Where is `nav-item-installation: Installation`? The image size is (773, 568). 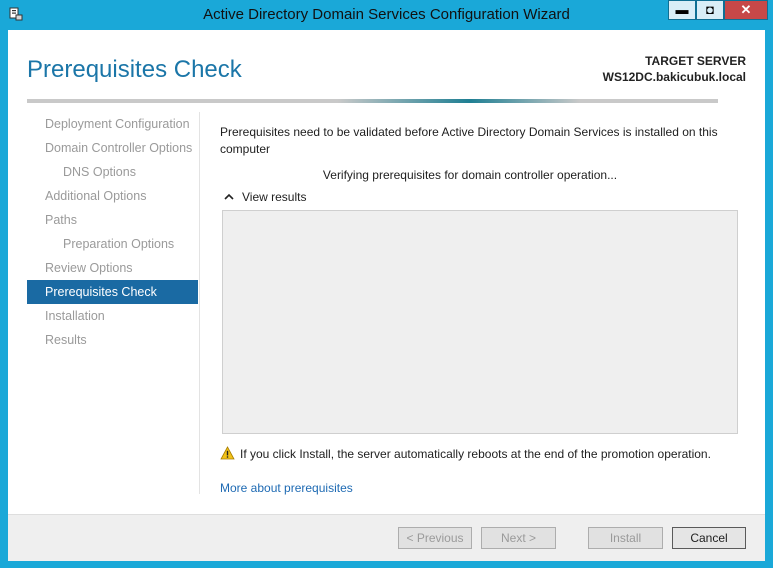 nav-item-installation: Installation is located at coordinates (112, 316).